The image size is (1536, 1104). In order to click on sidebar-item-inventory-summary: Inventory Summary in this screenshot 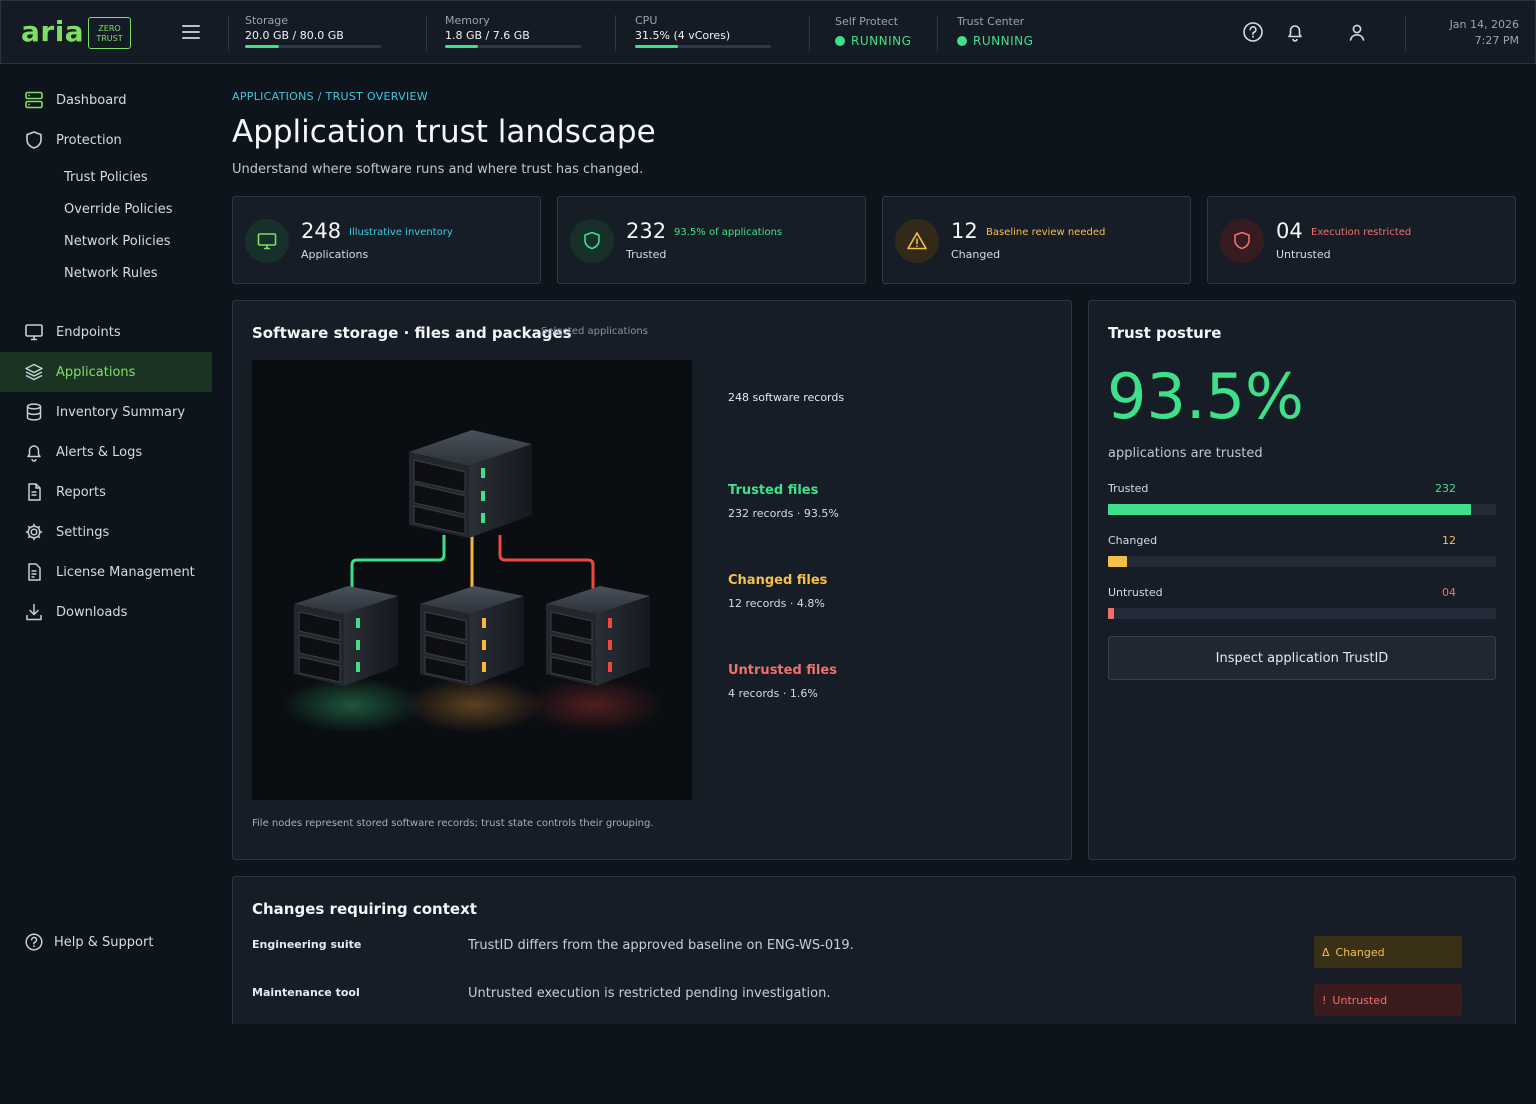, I will do `click(106, 412)`.